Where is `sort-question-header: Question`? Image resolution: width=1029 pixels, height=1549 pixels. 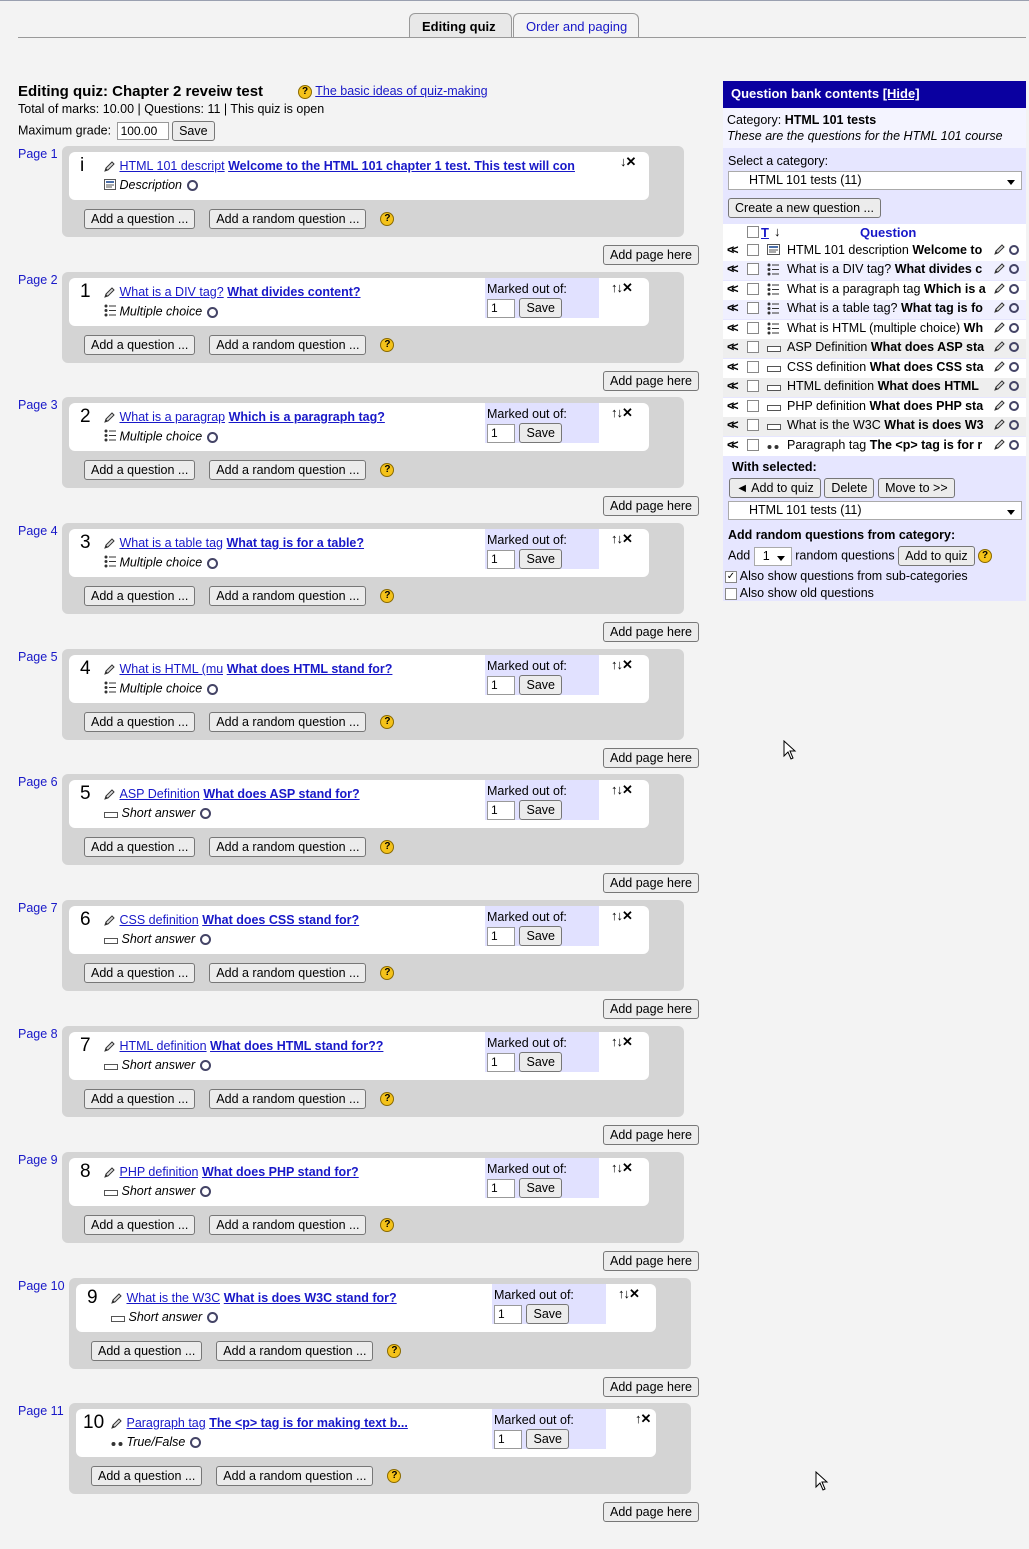 sort-question-header: Question is located at coordinates (888, 232).